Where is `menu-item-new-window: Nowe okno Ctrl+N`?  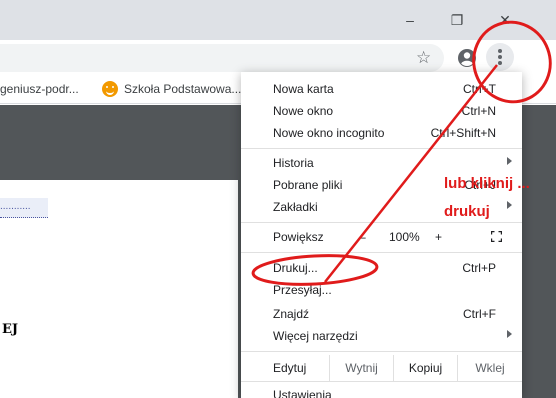 menu-item-new-window: Nowe okno Ctrl+N is located at coordinates (381, 111).